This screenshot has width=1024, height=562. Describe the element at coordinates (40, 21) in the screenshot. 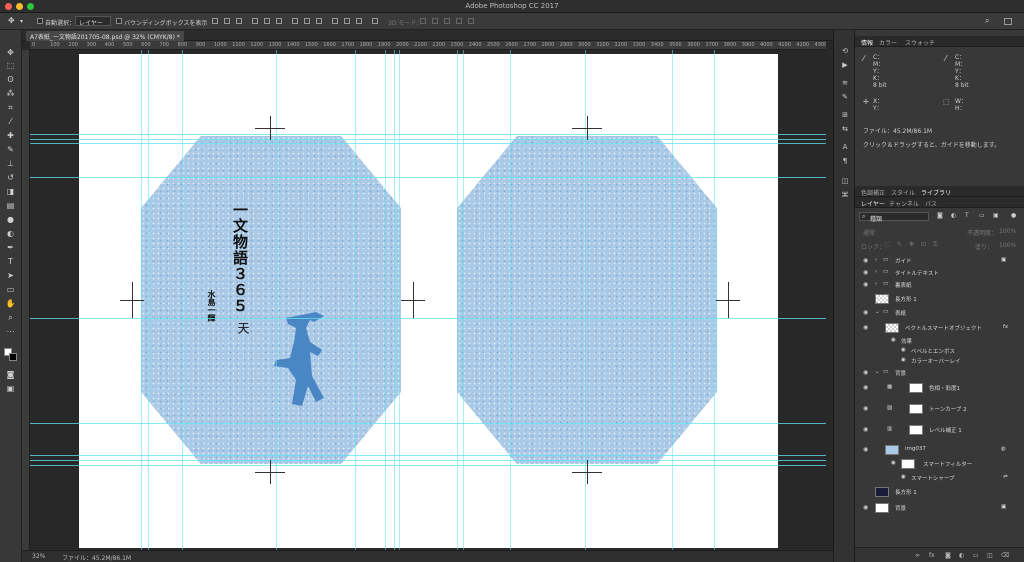

I see `auto-select-checkbox` at that location.